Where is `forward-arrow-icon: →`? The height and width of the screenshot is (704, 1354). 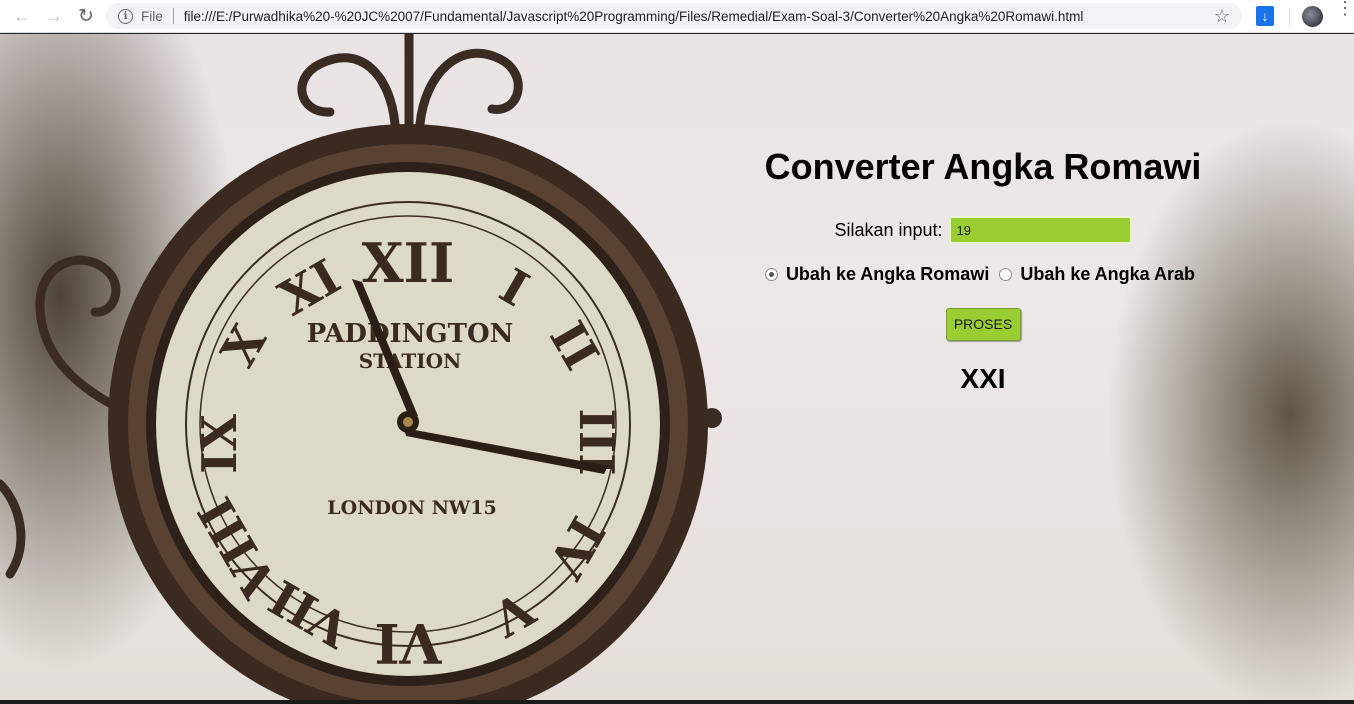
forward-arrow-icon: → is located at coordinates (54, 16).